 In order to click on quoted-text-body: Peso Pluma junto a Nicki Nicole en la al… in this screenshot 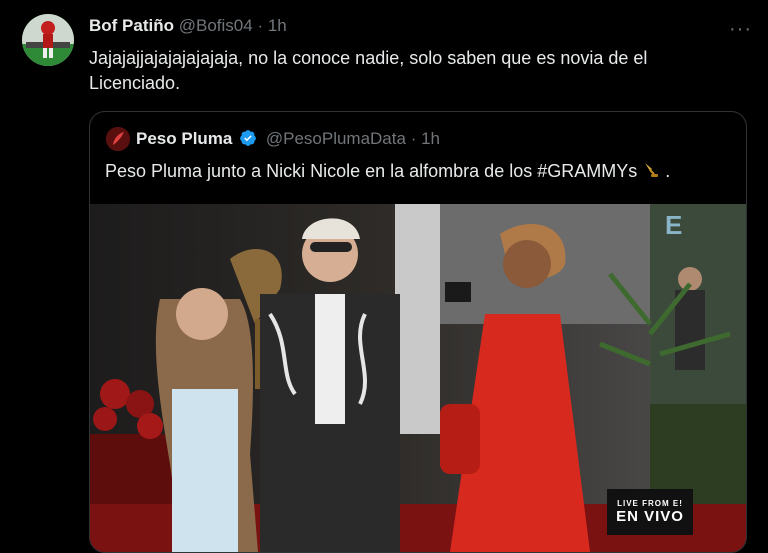, I will do `click(371, 171)`.